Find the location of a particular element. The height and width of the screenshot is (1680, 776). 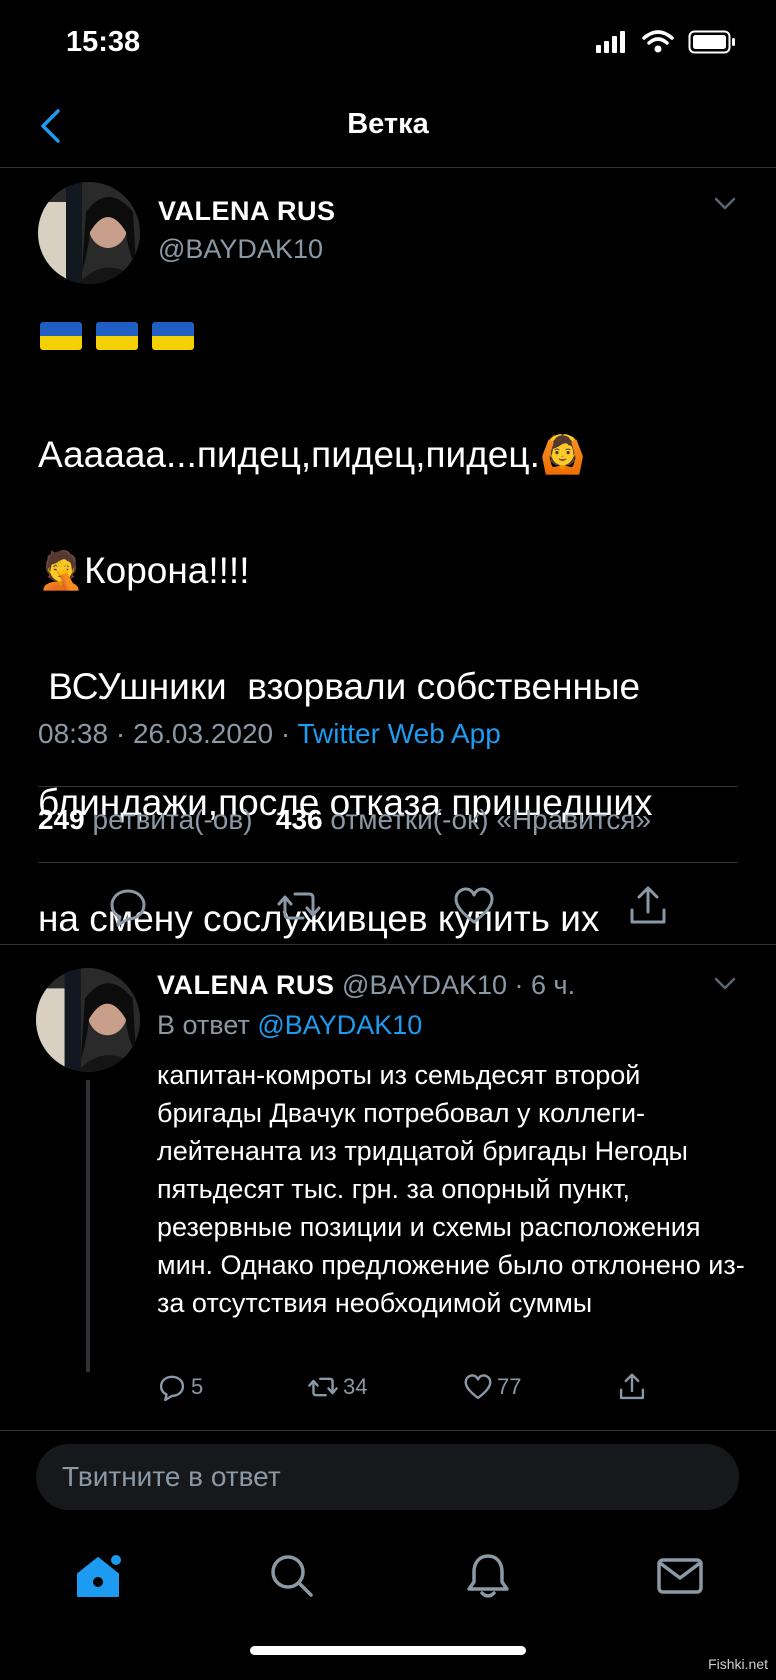

tweet-meta: 08:38 · 26.03.2020 · Twitter Web App is located at coordinates (269, 734).